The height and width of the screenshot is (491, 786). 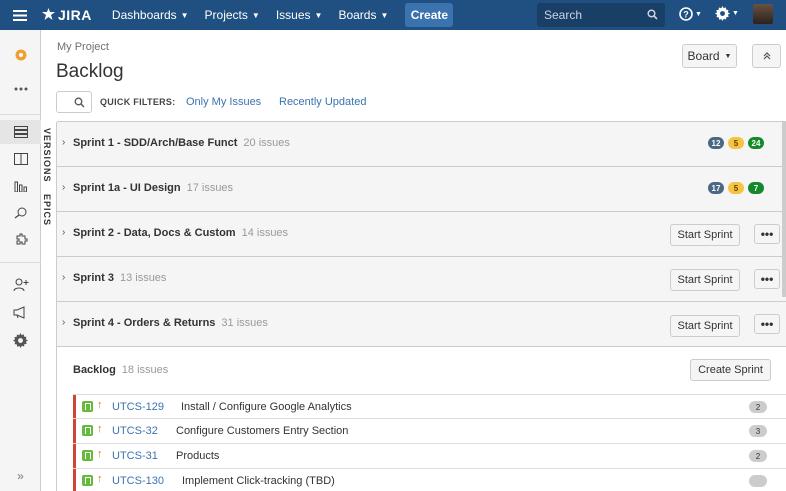 What do you see at coordinates (223, 102) in the screenshot?
I see `filter-only-my-issues: Only My Issues` at bounding box center [223, 102].